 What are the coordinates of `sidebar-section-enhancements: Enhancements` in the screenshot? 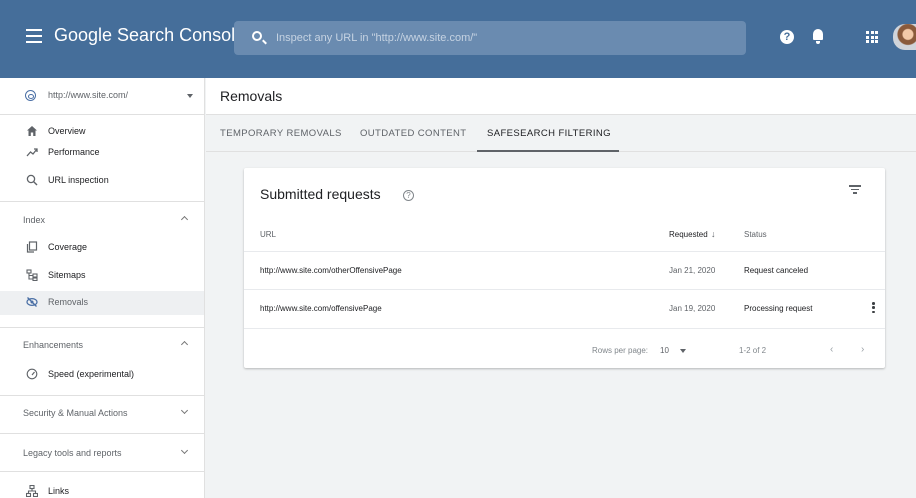 It's located at (102, 345).